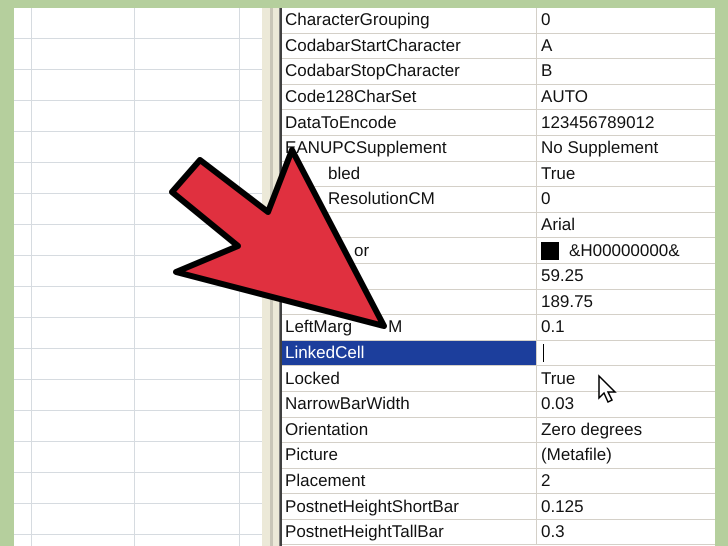 The image size is (728, 546). I want to click on property-value: 0.3, so click(553, 532).